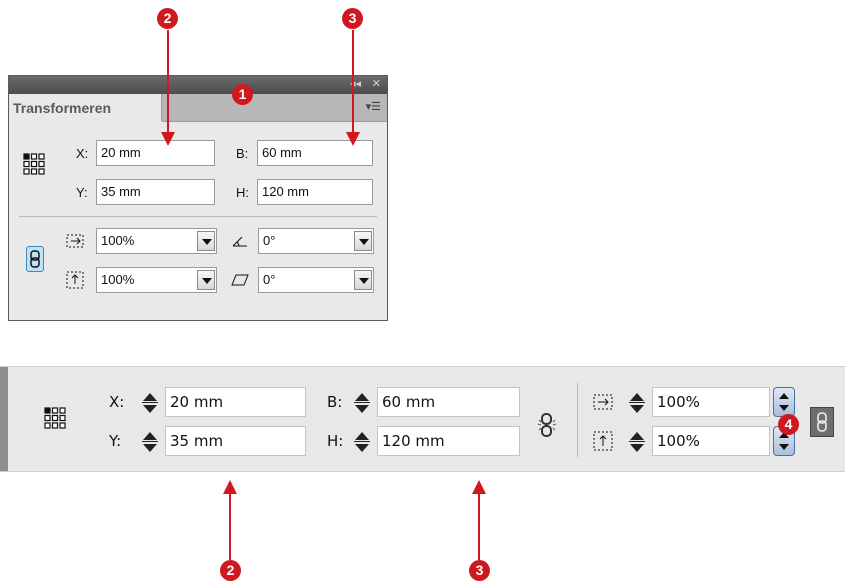 The image size is (845, 587). I want to click on panel-title-bar: ◂◂ ✕, so click(198, 85).